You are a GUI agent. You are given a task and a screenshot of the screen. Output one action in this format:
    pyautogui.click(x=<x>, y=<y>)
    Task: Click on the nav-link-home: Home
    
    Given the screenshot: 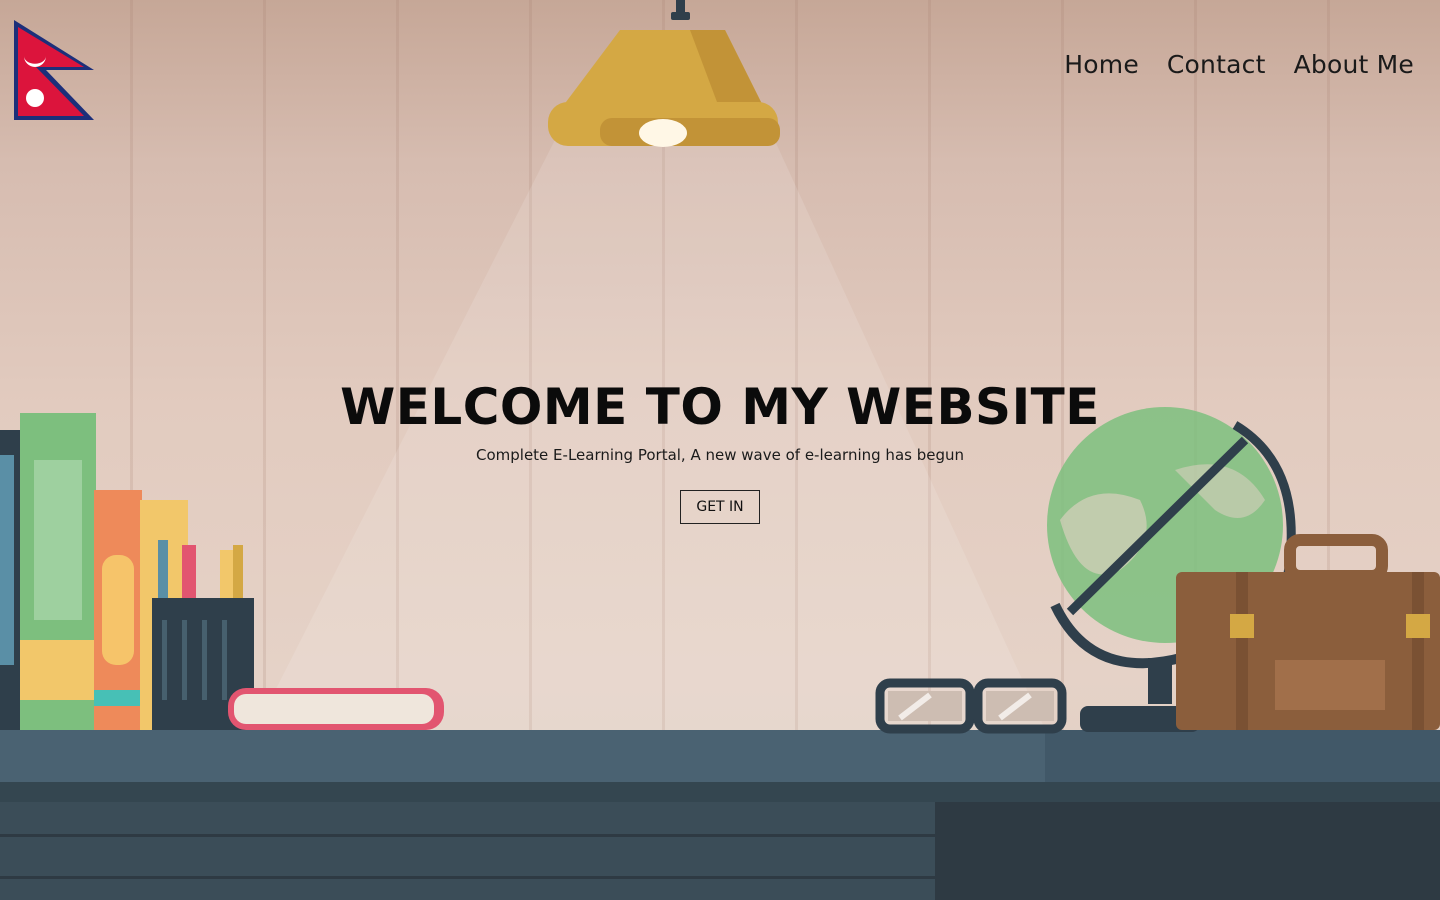 What is the action you would take?
    pyautogui.click(x=1101, y=64)
    